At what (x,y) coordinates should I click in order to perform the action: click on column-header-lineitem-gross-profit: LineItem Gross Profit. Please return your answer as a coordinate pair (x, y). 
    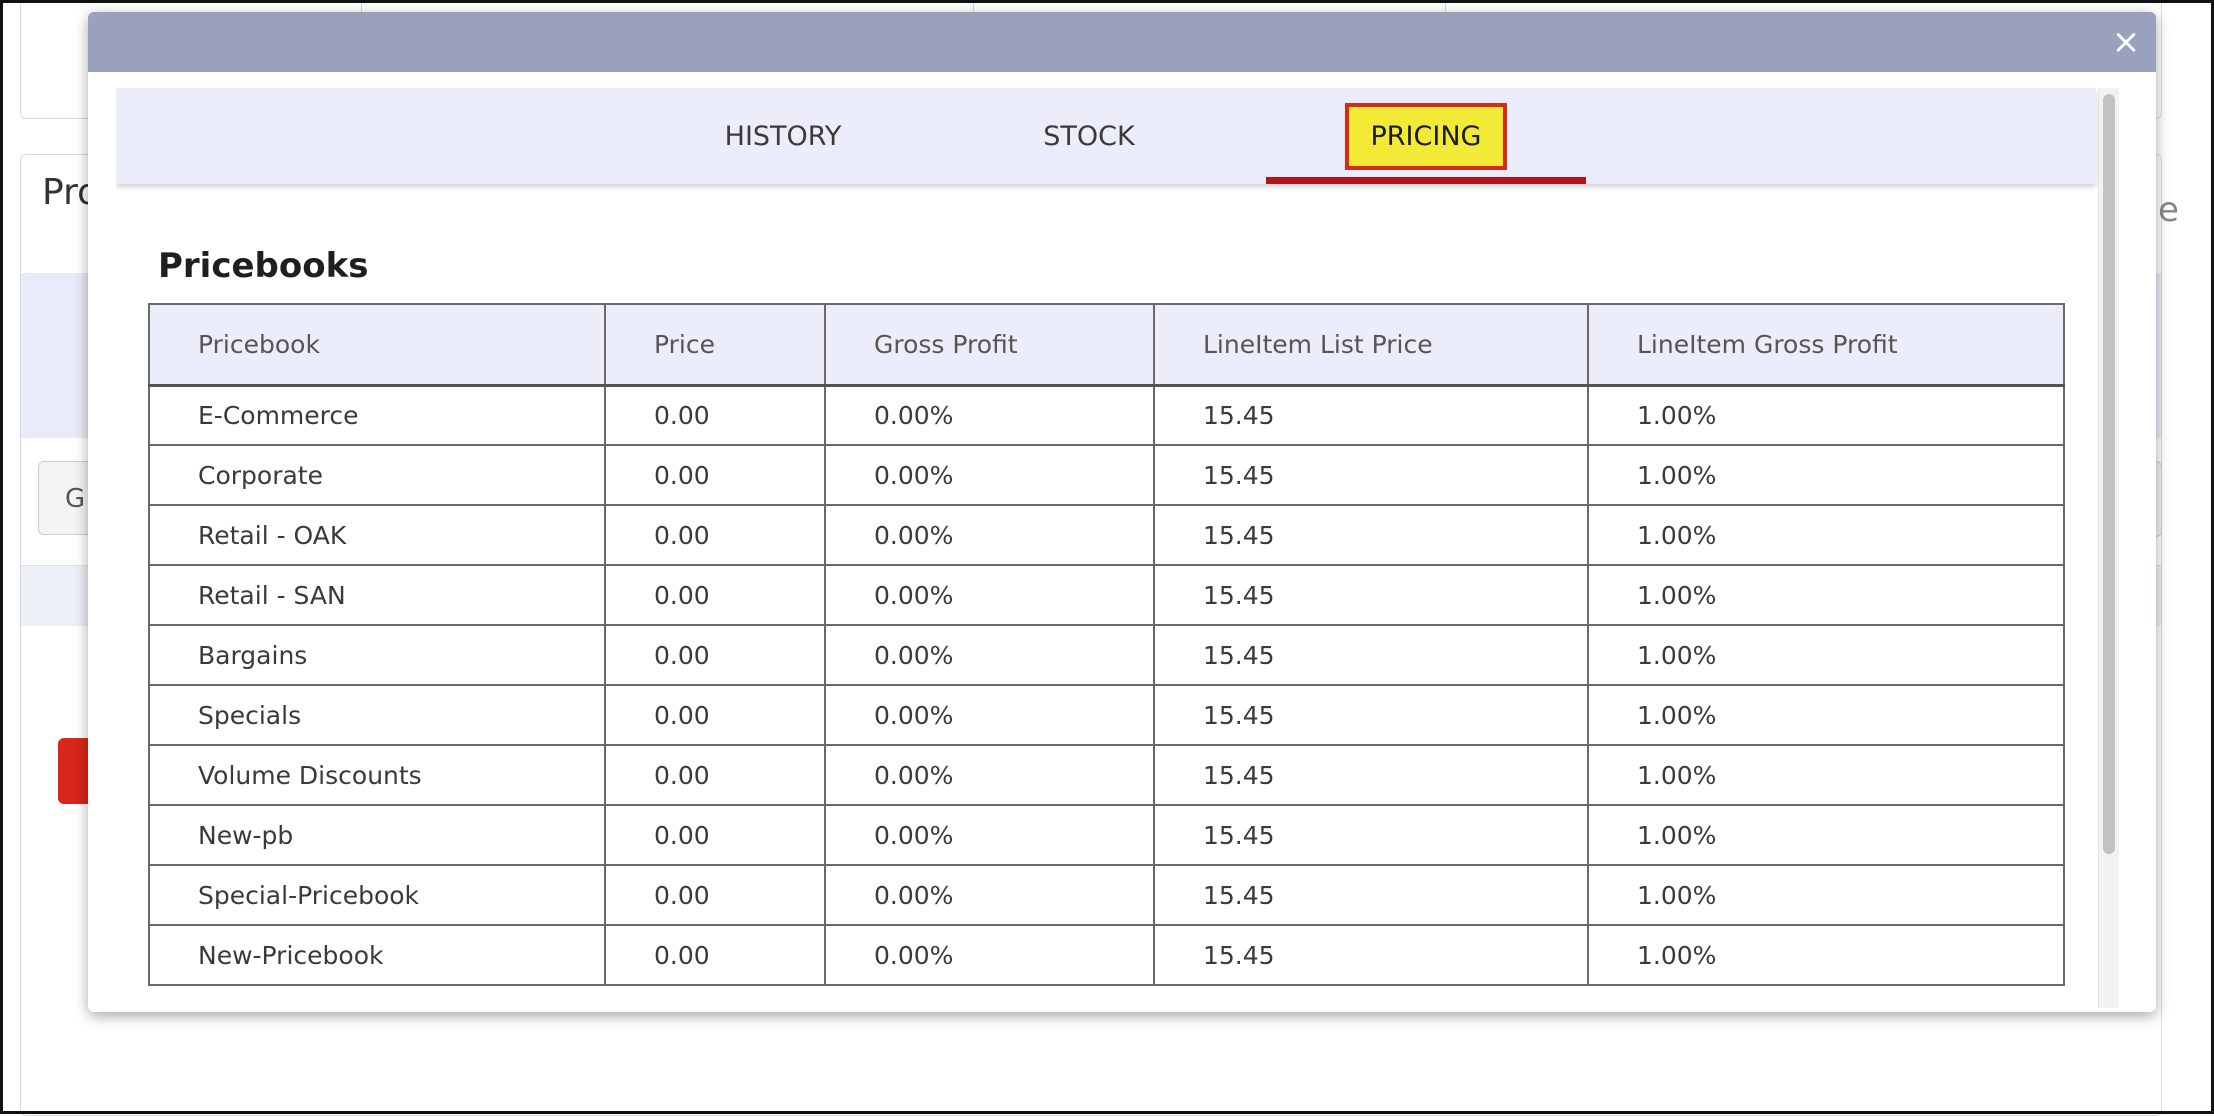
    Looking at the image, I should click on (1826, 345).